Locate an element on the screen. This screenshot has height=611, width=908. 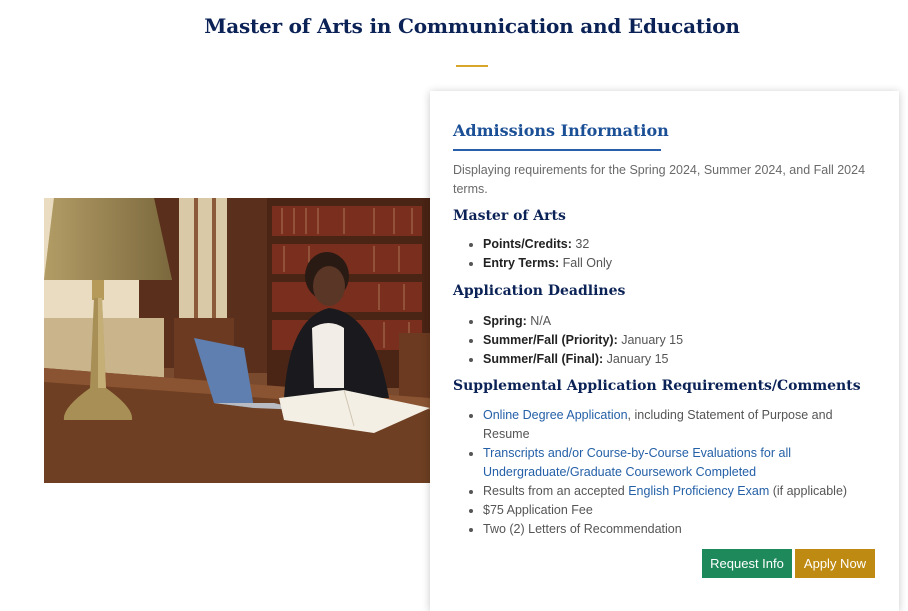
item-label: Summer/Fall (Priority): is located at coordinates (550, 340).